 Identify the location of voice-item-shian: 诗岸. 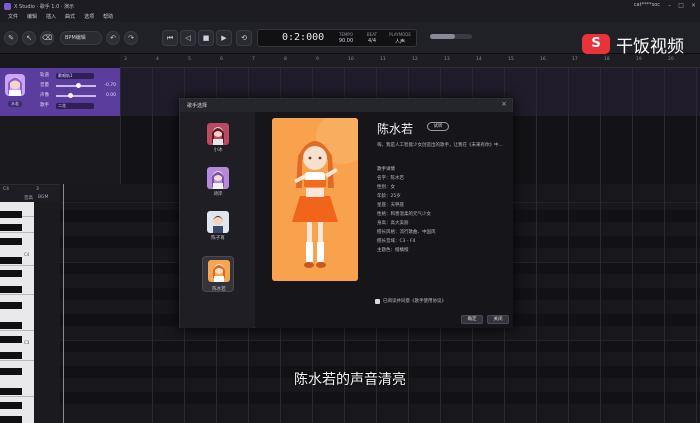
(218, 182).